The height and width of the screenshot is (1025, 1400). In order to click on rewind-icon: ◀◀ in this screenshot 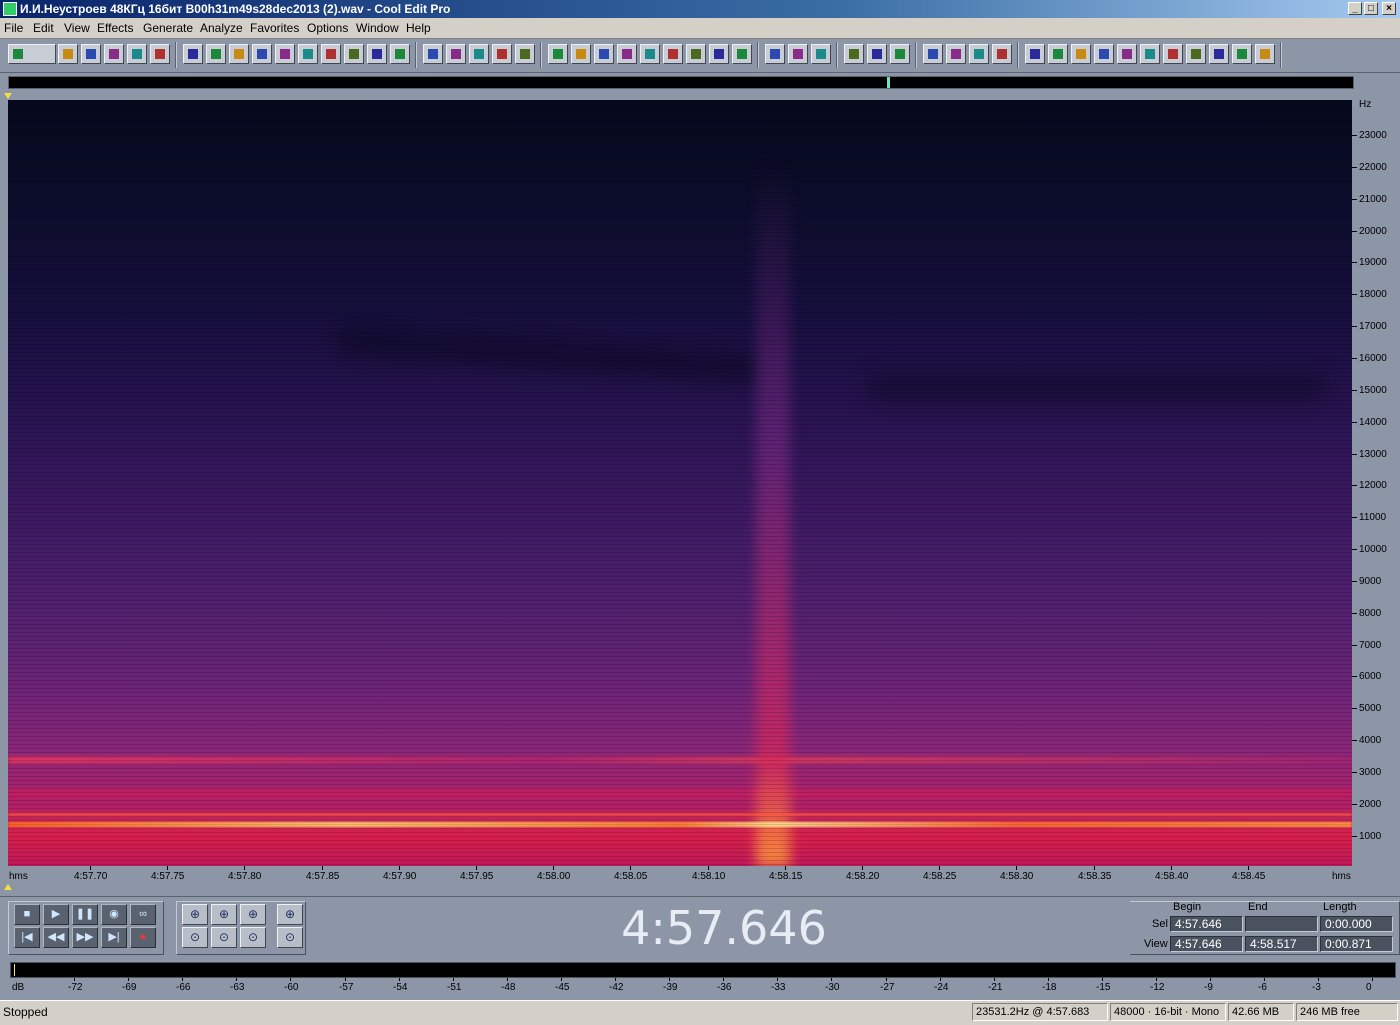, I will do `click(56, 937)`.